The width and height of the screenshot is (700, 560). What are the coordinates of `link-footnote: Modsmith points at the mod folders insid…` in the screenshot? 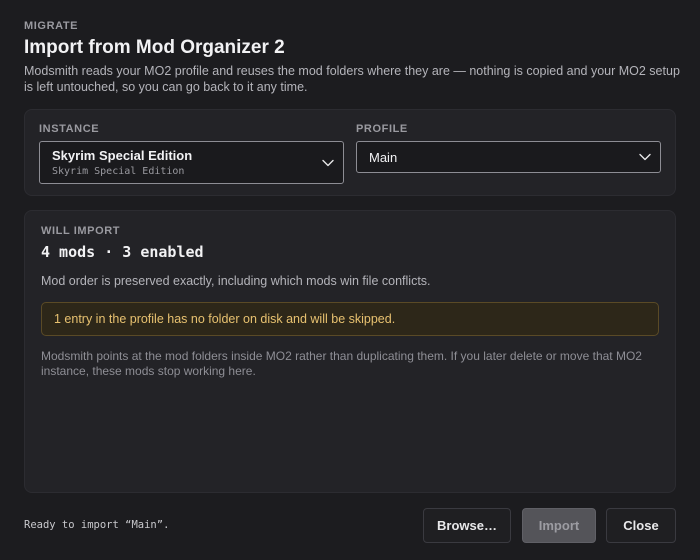 It's located at (341, 363).